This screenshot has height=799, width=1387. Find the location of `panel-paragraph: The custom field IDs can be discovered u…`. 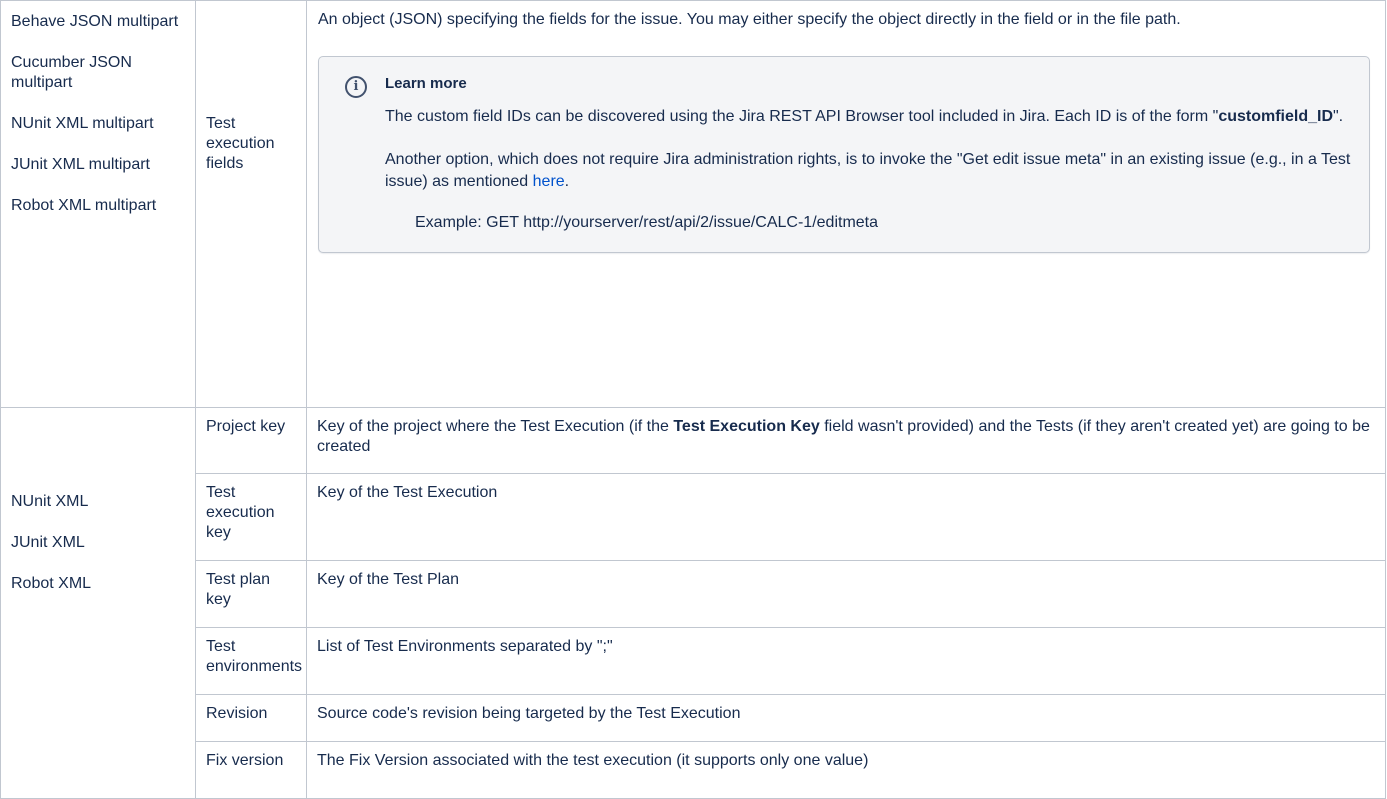

panel-paragraph: The custom field IDs can be discovered u… is located at coordinates (869, 117).